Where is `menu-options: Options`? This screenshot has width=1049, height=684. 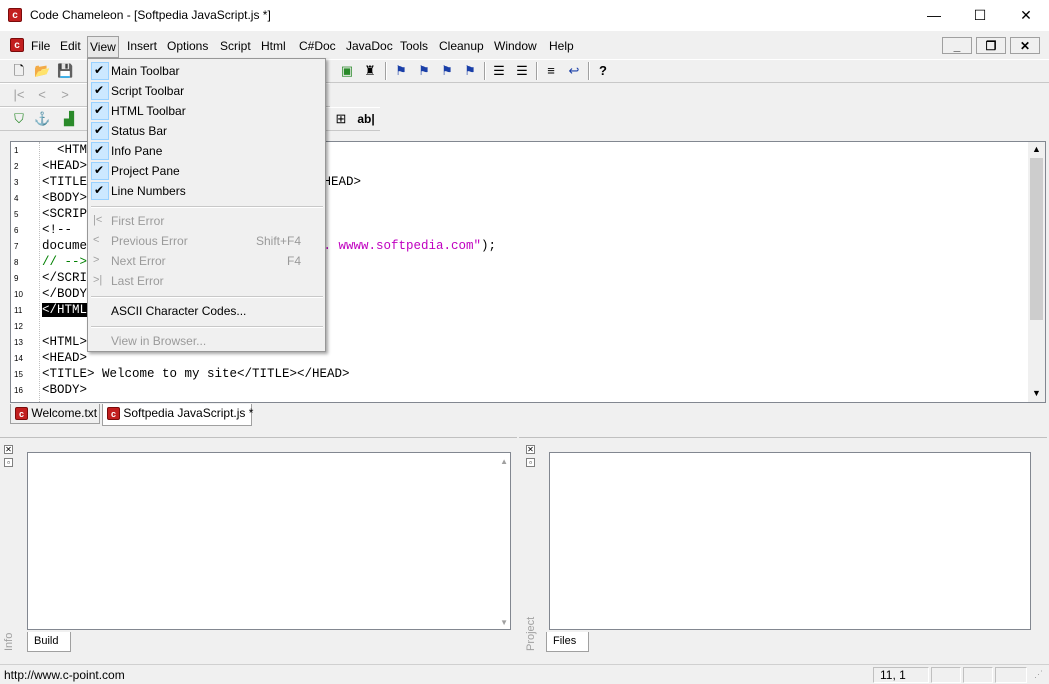
menu-options: Options is located at coordinates (187, 46).